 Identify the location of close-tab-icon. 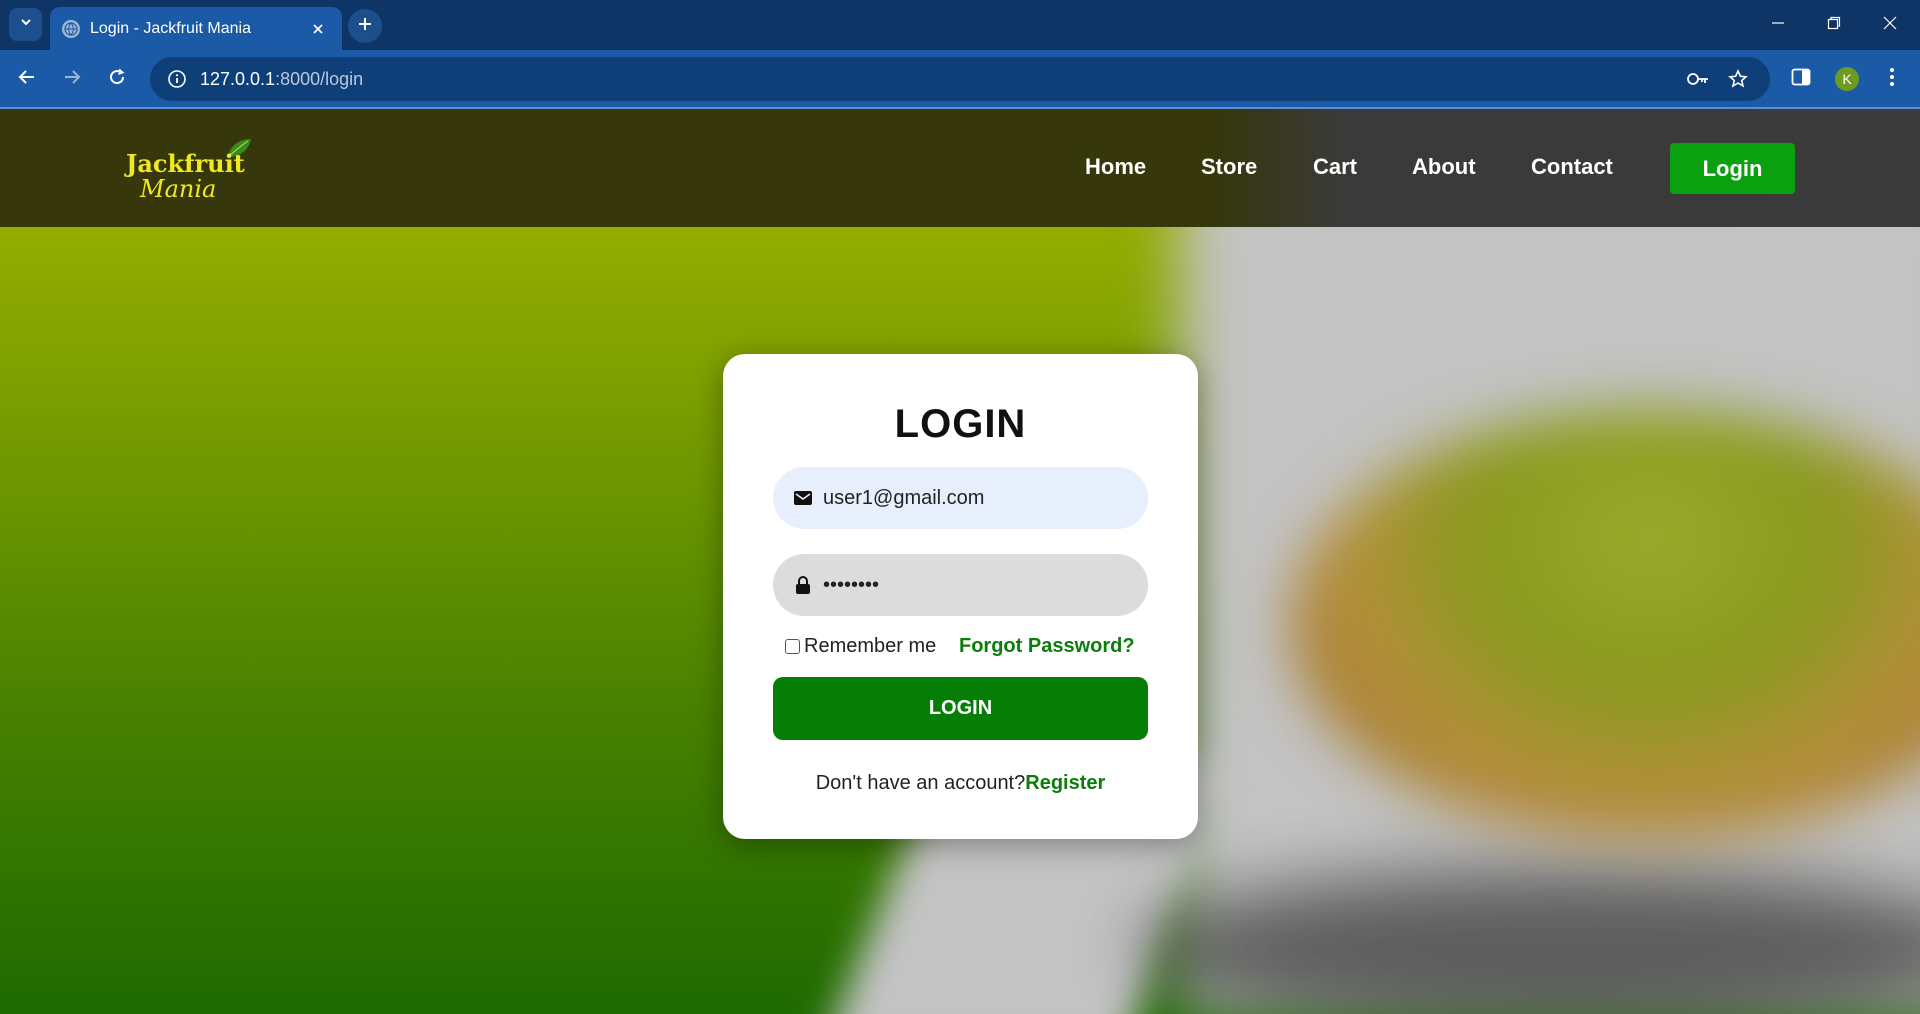
(318, 29).